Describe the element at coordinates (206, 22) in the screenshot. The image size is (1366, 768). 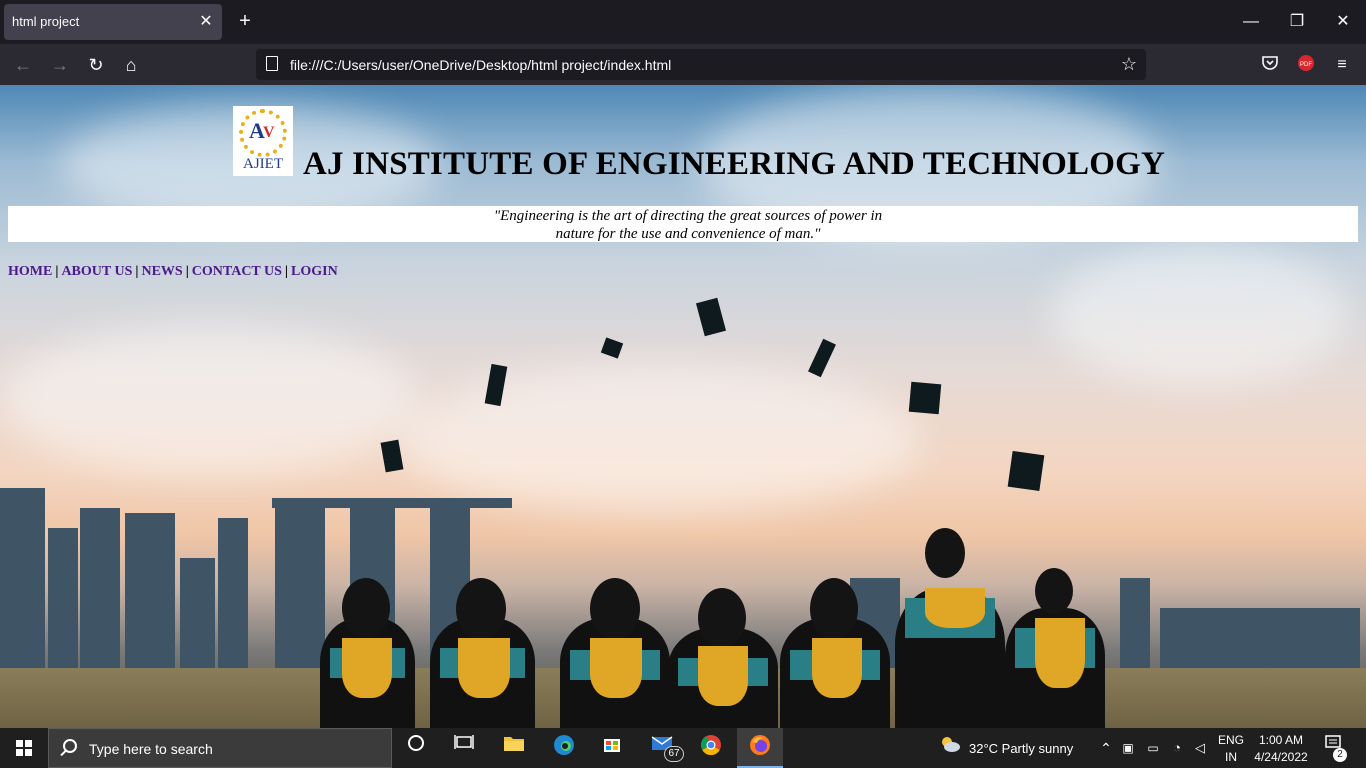
I see `tab-close-icon: ✕` at that location.